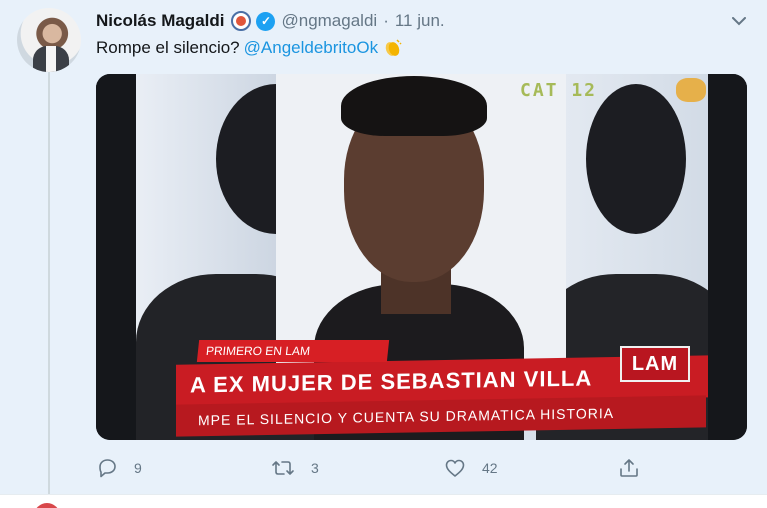 Image resolution: width=767 pixels, height=508 pixels. I want to click on tweet-body-text: Rompe el silencio?, so click(168, 47).